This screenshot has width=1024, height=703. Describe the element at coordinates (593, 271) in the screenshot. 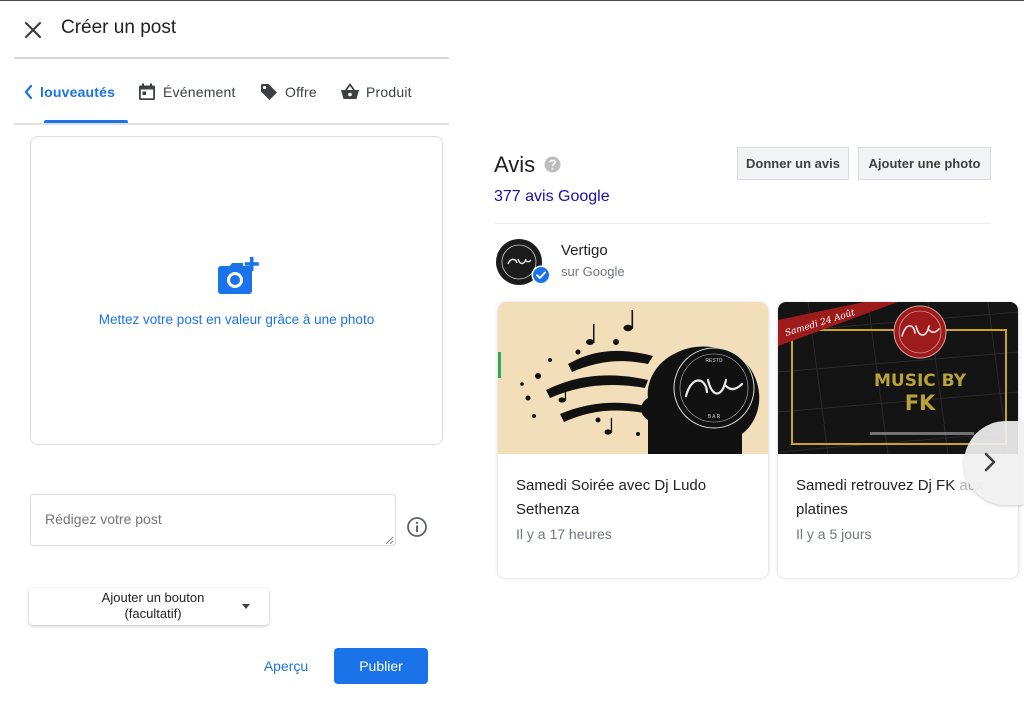

I see `profile-source: sur Google` at that location.